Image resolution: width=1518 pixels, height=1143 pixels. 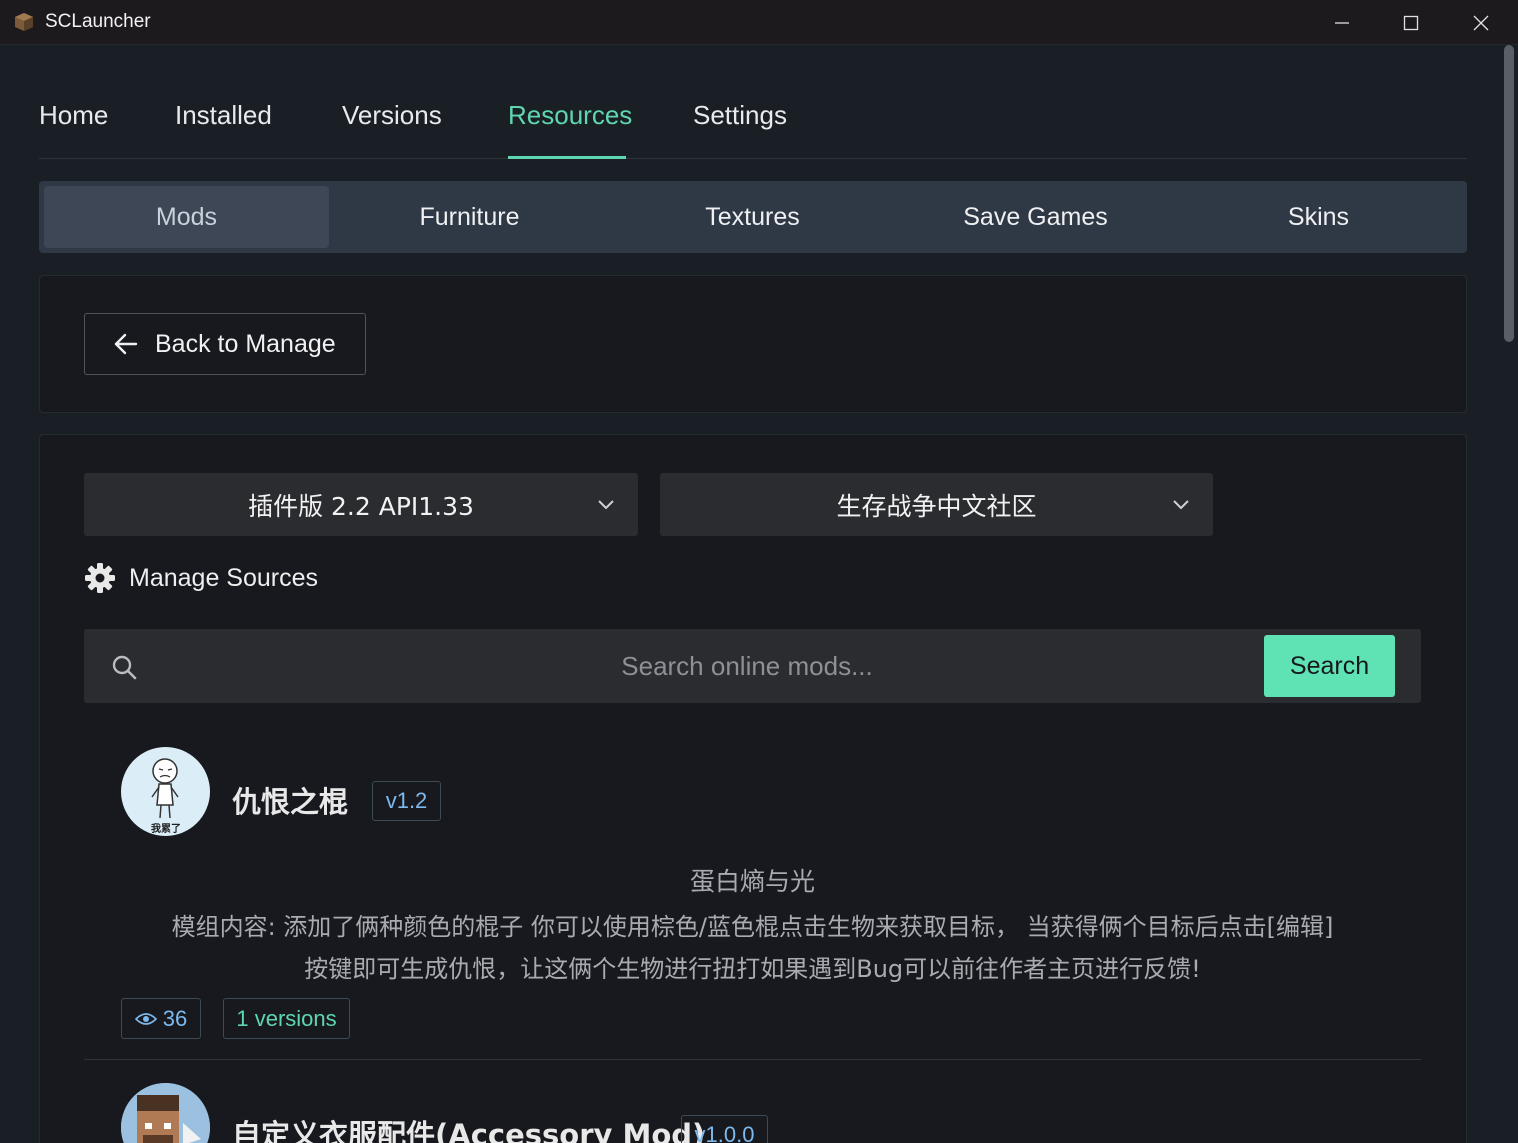 I want to click on app-title: SCLauncher, so click(x=98, y=21).